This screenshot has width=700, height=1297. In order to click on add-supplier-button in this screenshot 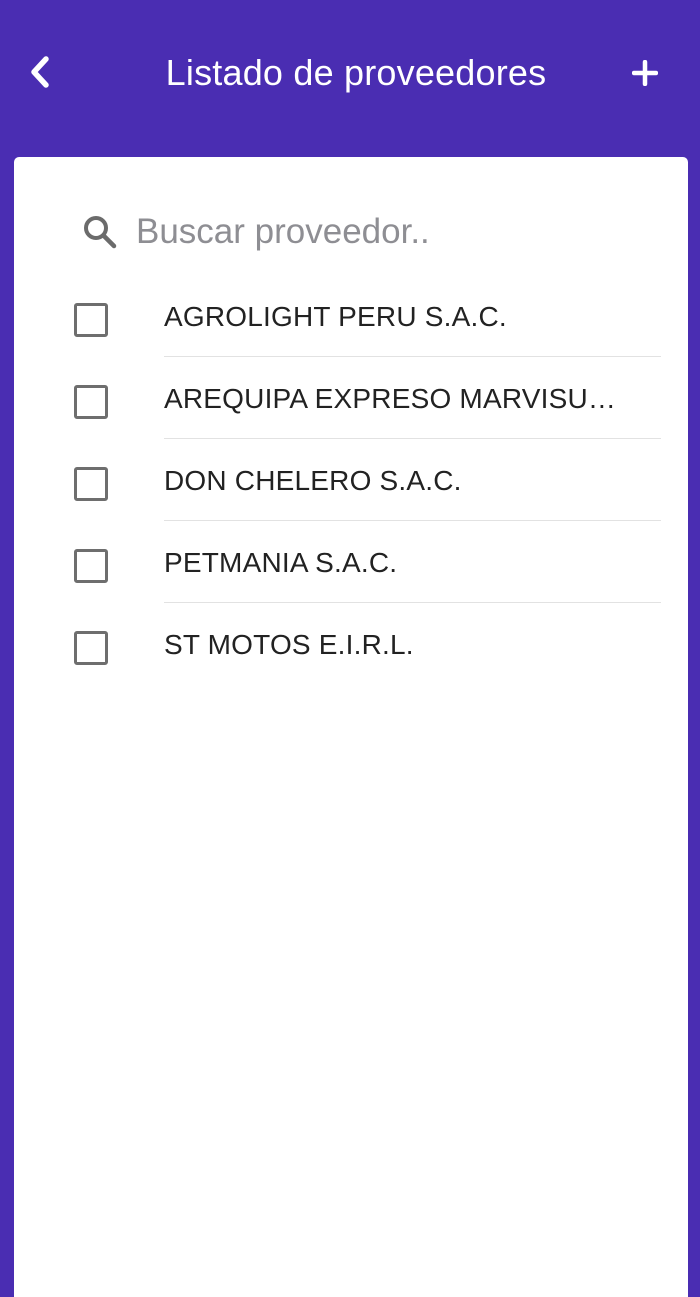, I will do `click(645, 73)`.